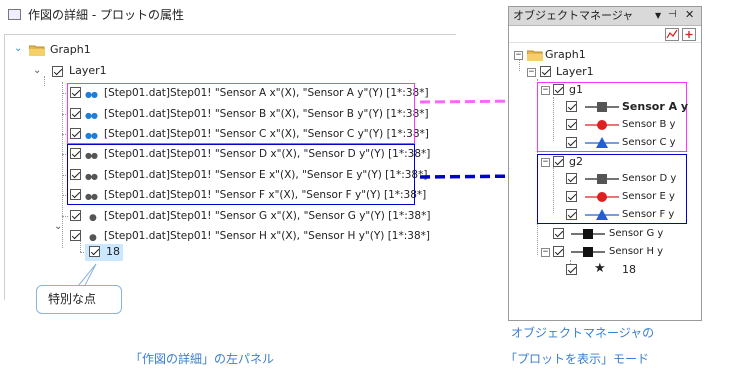 Image resolution: width=752 pixels, height=382 pixels. I want to click on special-point-checkbox, so click(94, 251).